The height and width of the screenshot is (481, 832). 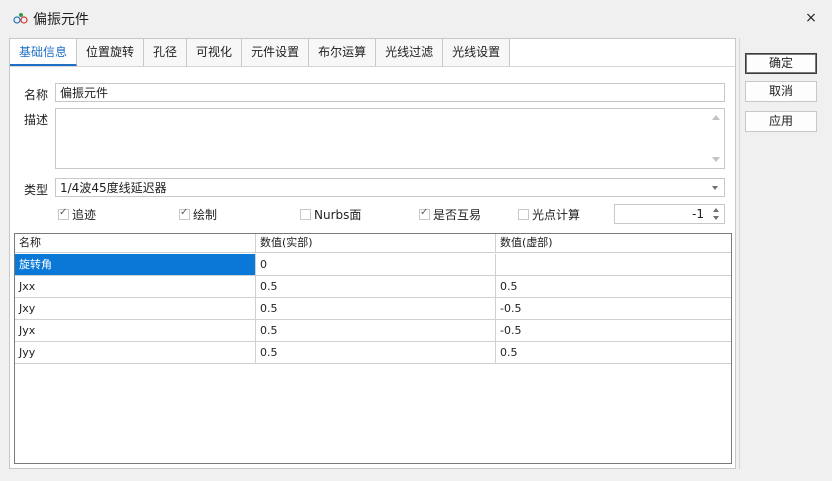 I want to click on table-row: Jxx 0.5 0.5, so click(x=373, y=287).